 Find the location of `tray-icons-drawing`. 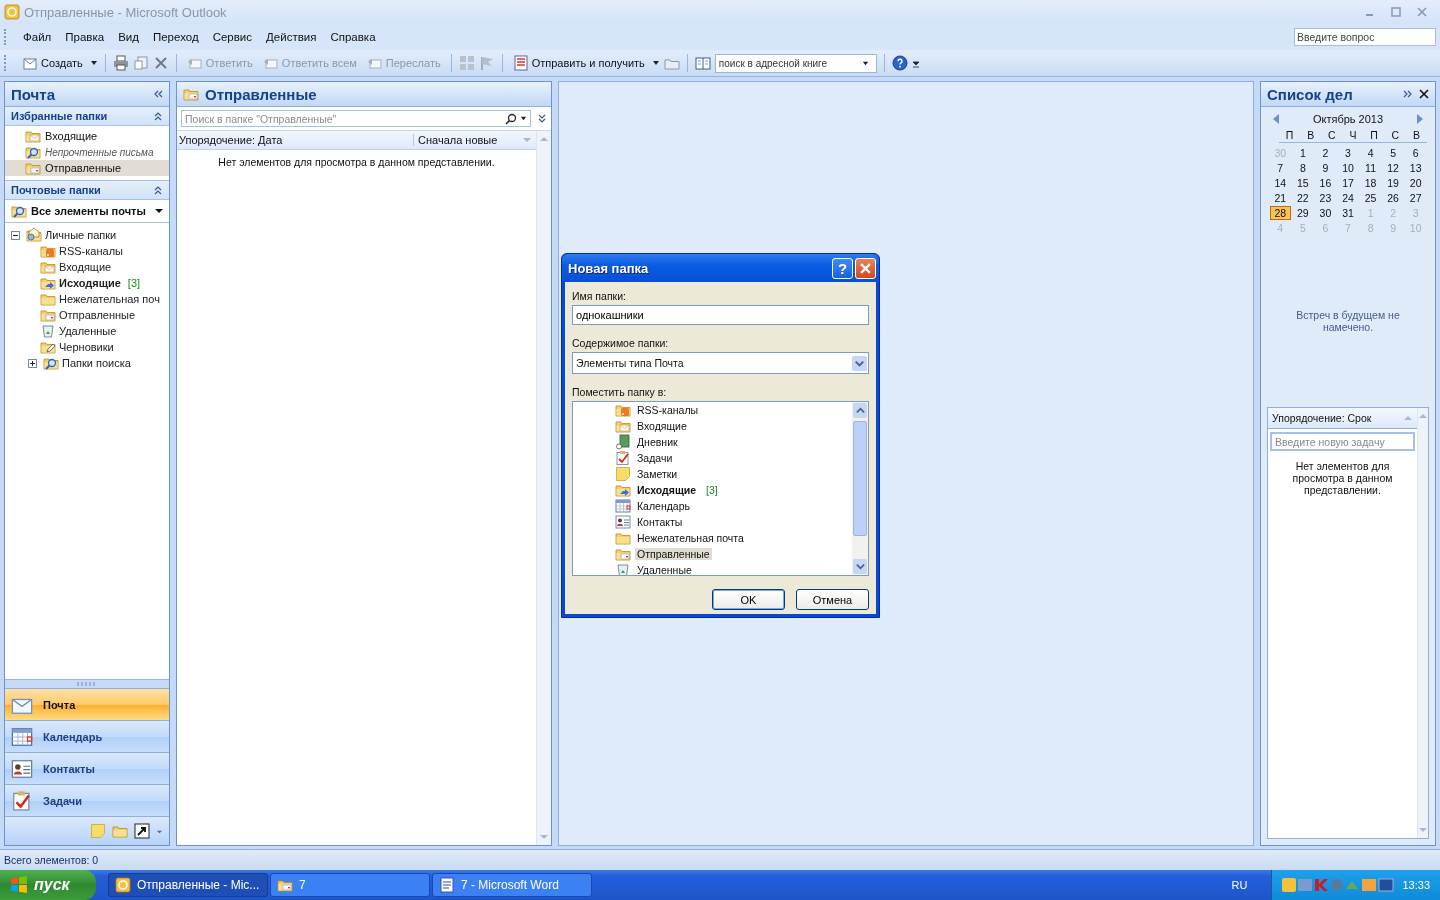

tray-icons-drawing is located at coordinates (1338, 885).